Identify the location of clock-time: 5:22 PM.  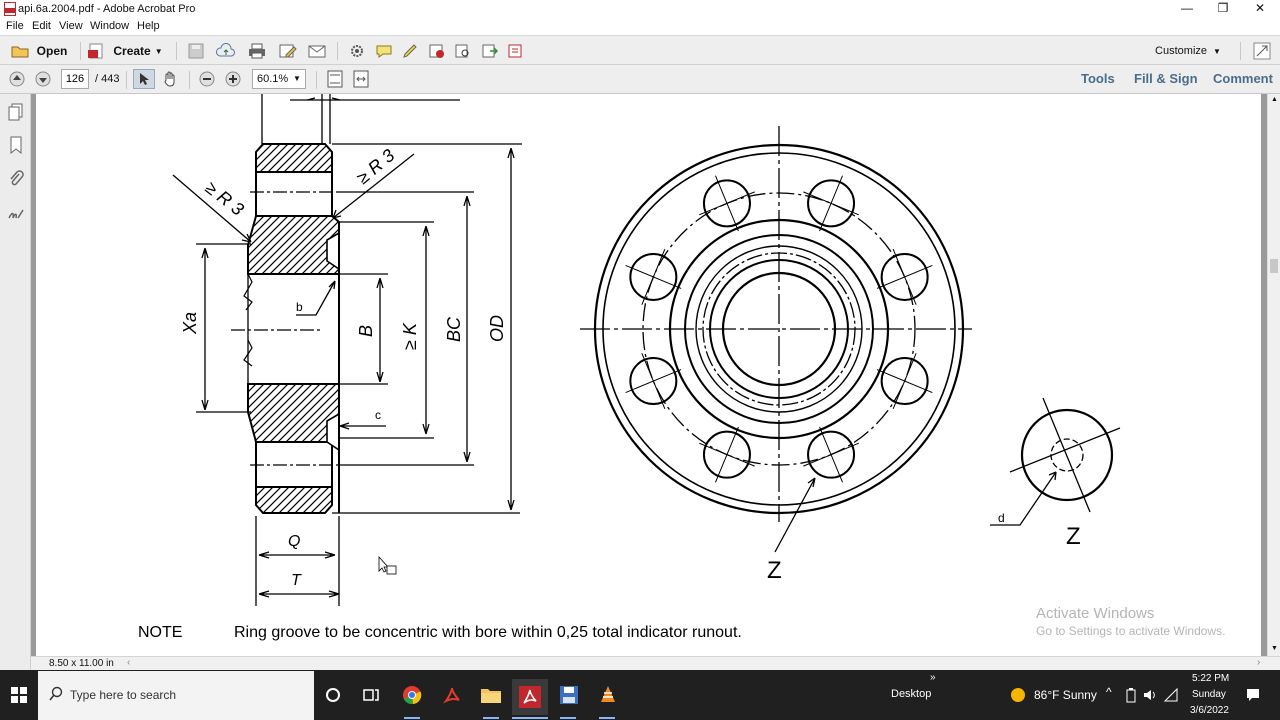
(1210, 678).